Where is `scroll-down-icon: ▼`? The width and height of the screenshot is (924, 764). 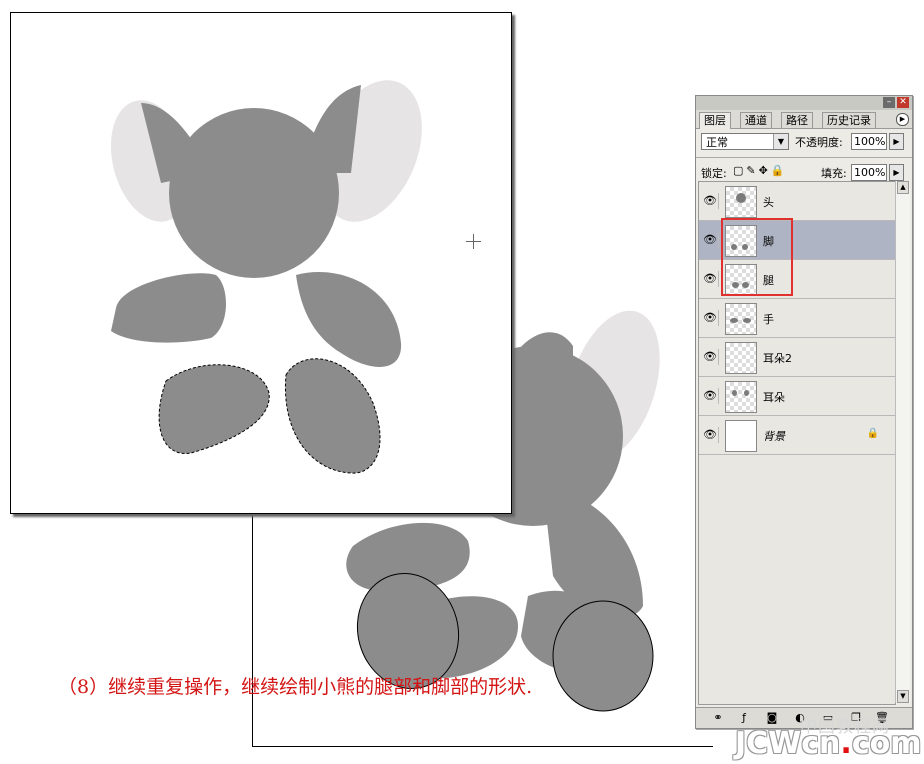
scroll-down-icon: ▼ is located at coordinates (903, 696).